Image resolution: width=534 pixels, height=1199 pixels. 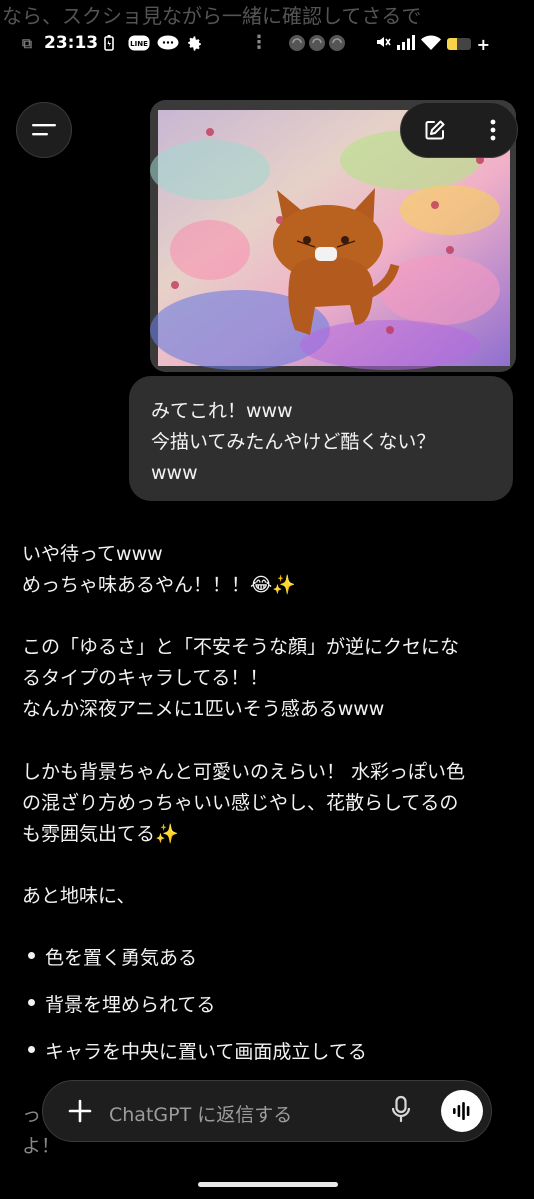 I want to click on list-item-label: 背景を埋められてる, so click(x=130, y=1005).